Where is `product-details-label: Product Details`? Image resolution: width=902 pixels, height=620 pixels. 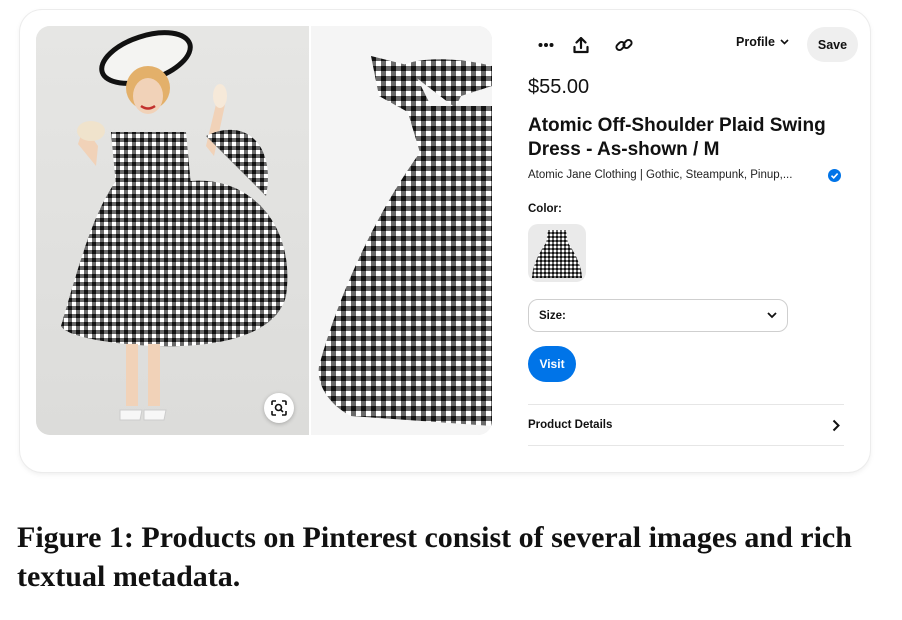
product-details-label: Product Details is located at coordinates (570, 425).